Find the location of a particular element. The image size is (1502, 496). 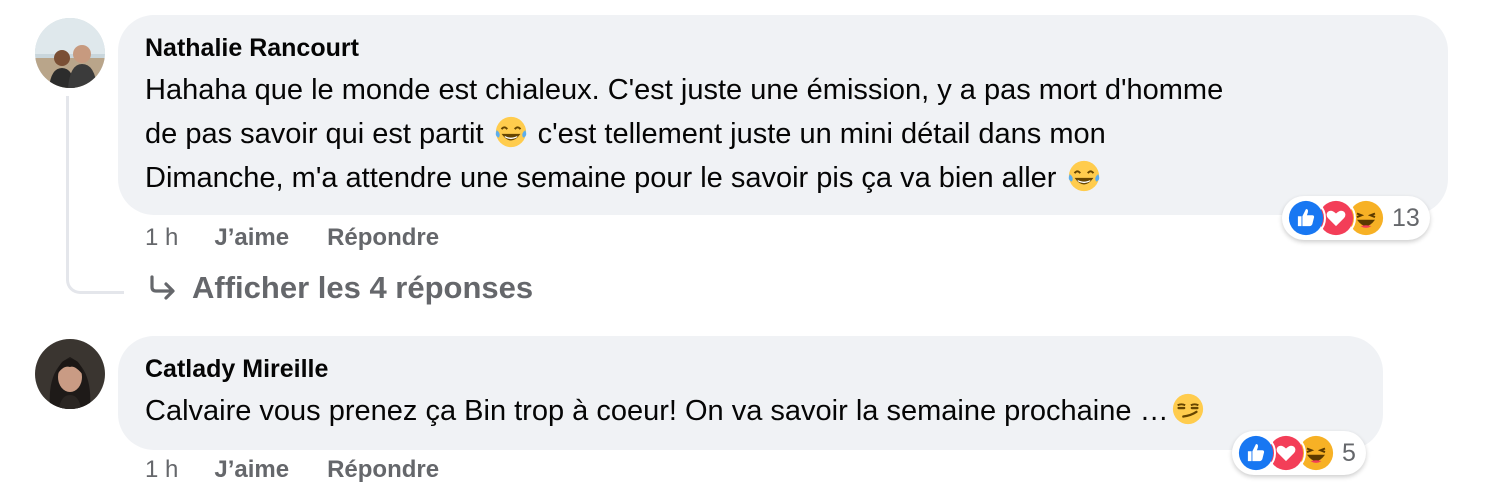

reaction-count: 13 is located at coordinates (1406, 217).